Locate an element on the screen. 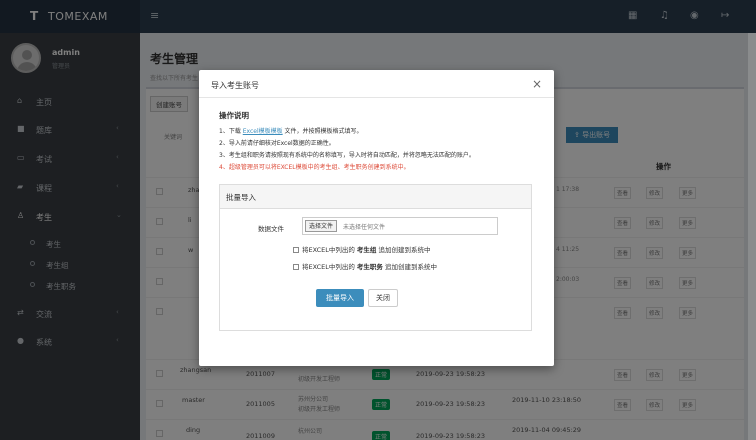 The height and width of the screenshot is (440, 756). data-file-label: 数据文件 is located at coordinates (271, 229).